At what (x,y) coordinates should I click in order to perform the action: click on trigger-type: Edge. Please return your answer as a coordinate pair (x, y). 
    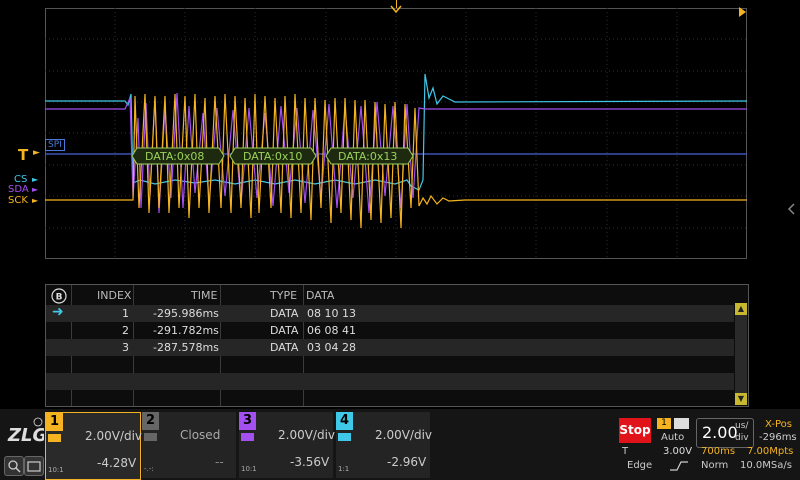
    Looking at the image, I should click on (640, 465).